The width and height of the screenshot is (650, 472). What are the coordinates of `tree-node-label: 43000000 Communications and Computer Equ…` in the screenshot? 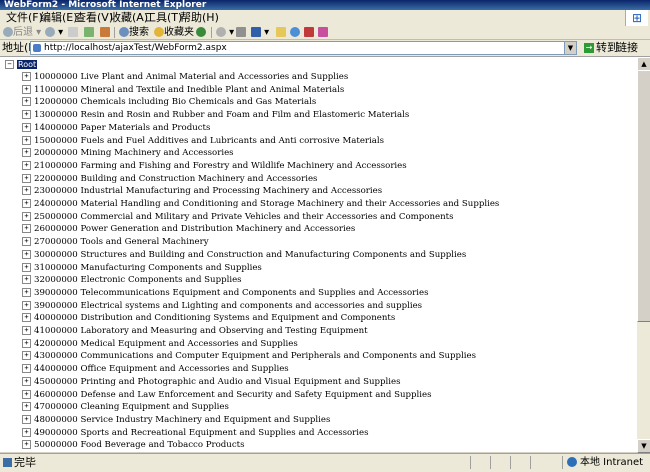 It's located at (255, 356).